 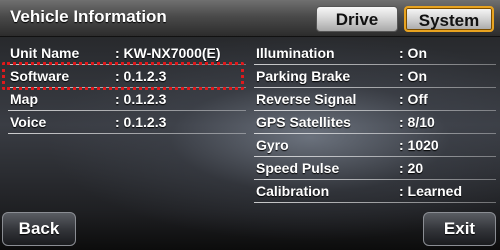 I want to click on info-label: Speed Pulse, so click(x=298, y=168).